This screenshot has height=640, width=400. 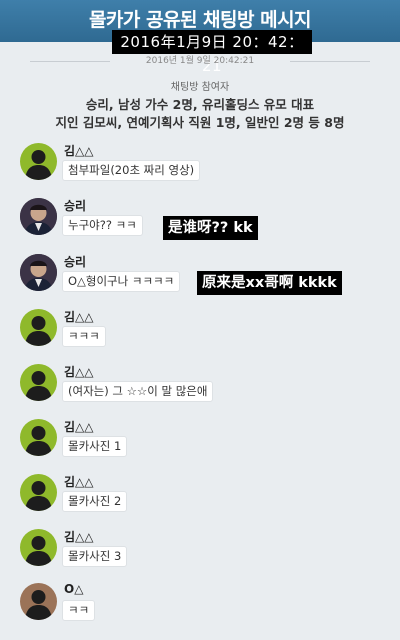 I want to click on message-bubble: ㅋㅋ, so click(x=79, y=610).